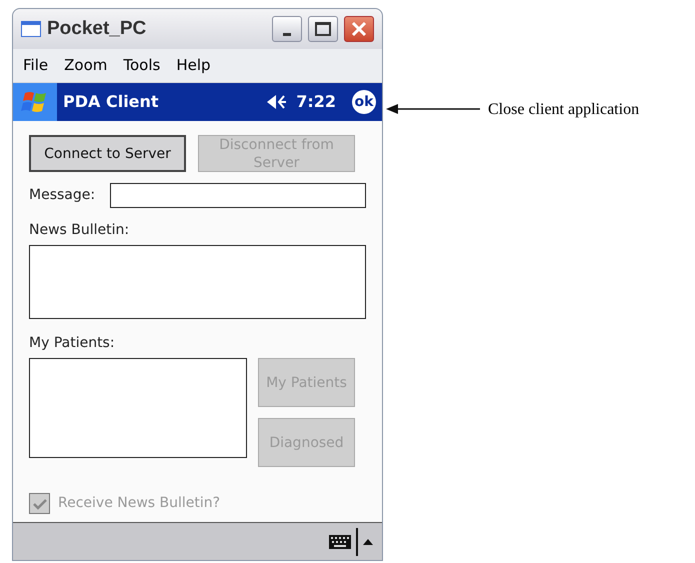 This screenshot has height=563, width=695. What do you see at coordinates (35, 65) in the screenshot?
I see `menu-item: File` at bounding box center [35, 65].